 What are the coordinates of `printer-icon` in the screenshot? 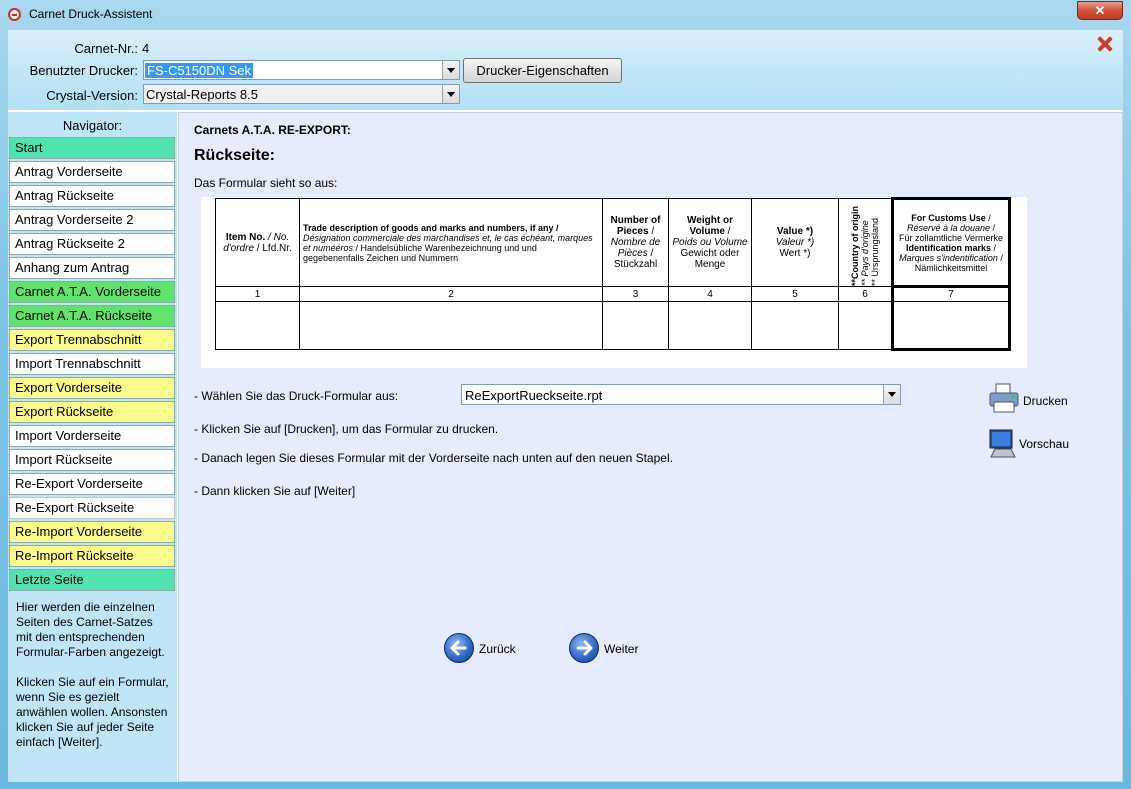 It's located at (1004, 398).